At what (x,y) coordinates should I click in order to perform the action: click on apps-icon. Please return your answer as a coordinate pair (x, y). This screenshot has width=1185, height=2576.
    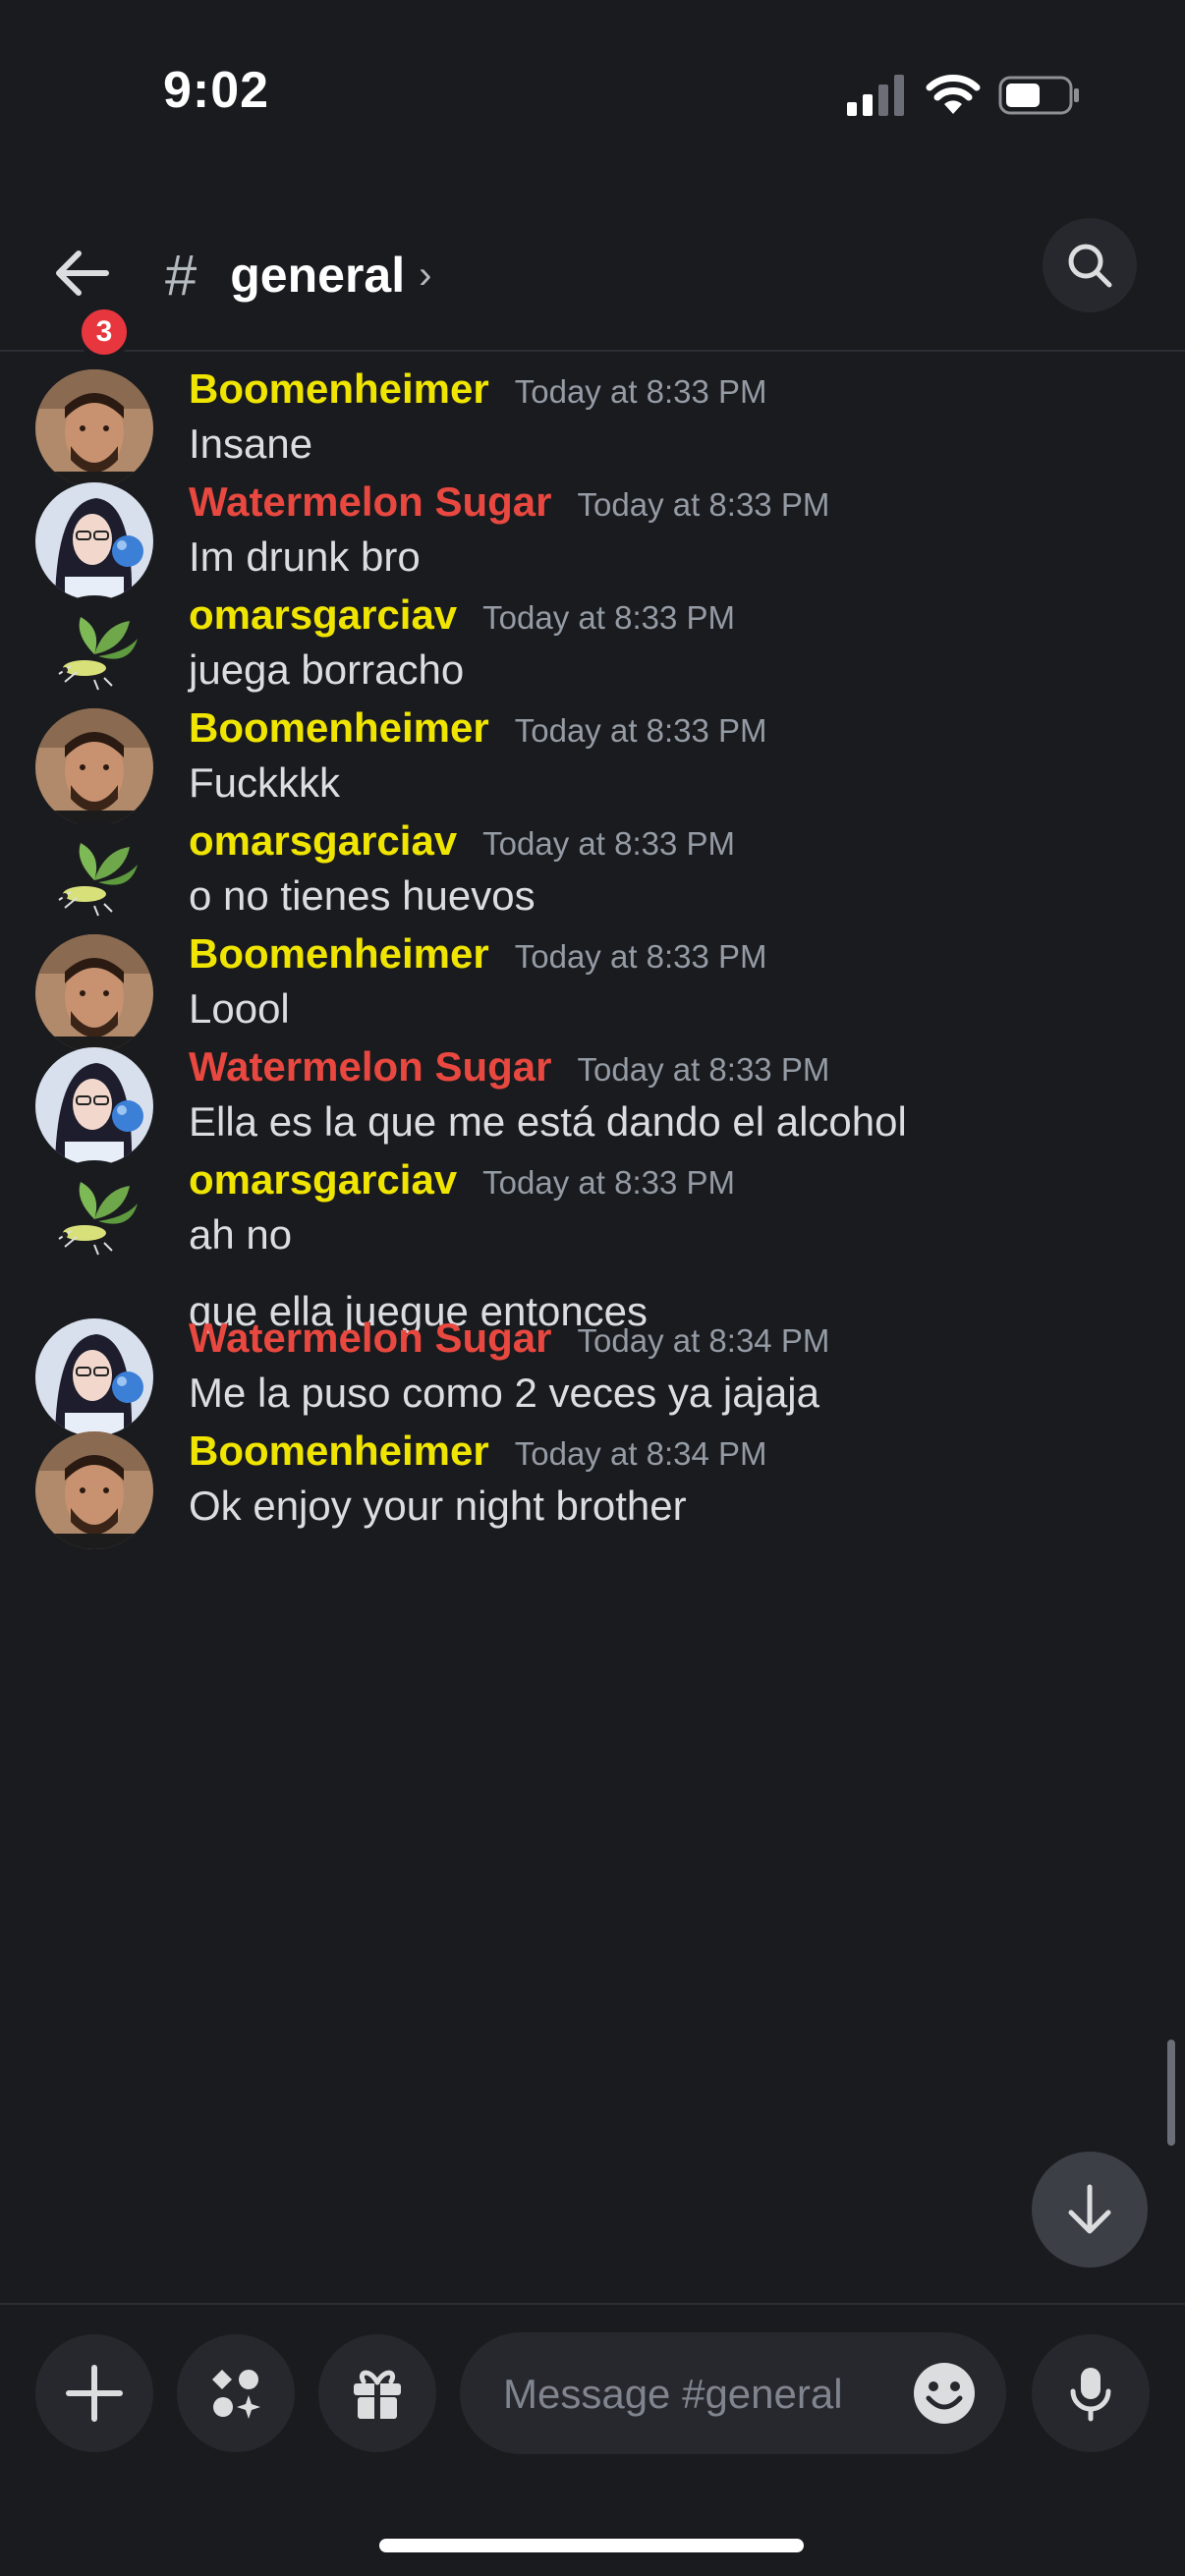
    Looking at the image, I should click on (236, 2394).